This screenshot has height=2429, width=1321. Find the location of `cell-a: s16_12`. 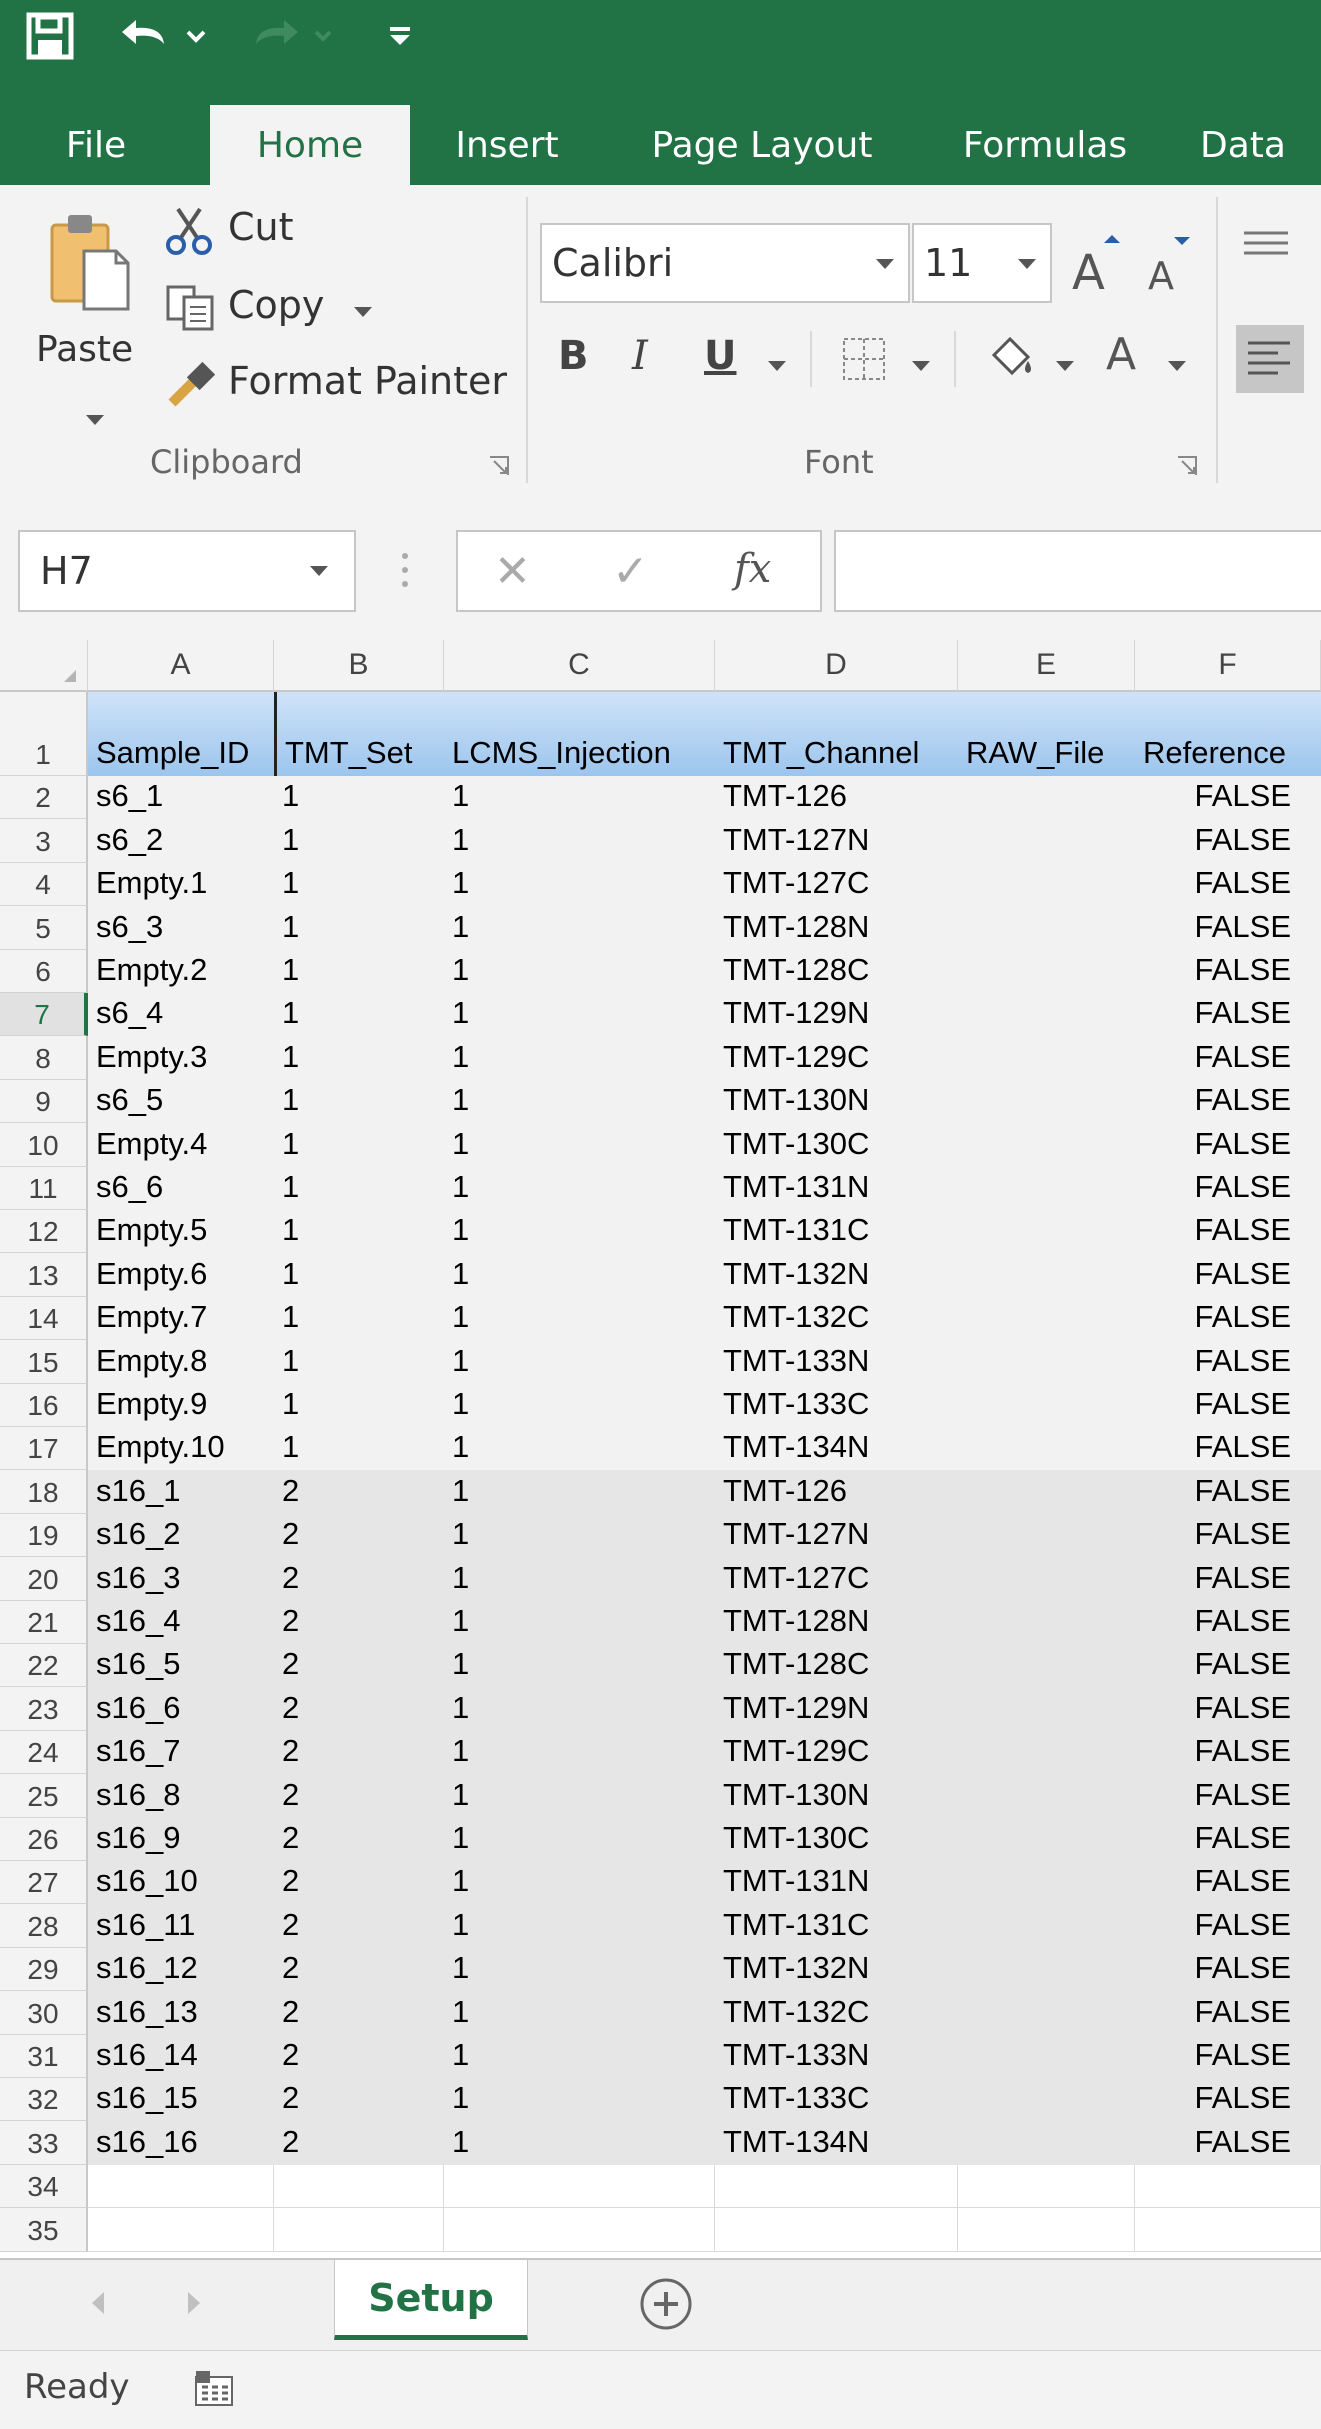

cell-a: s16_12 is located at coordinates (181, 1969).